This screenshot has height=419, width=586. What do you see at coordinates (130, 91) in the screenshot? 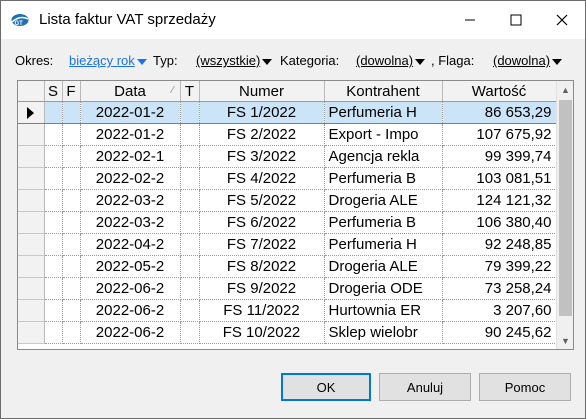
I see `column-header-date: Data ∕` at bounding box center [130, 91].